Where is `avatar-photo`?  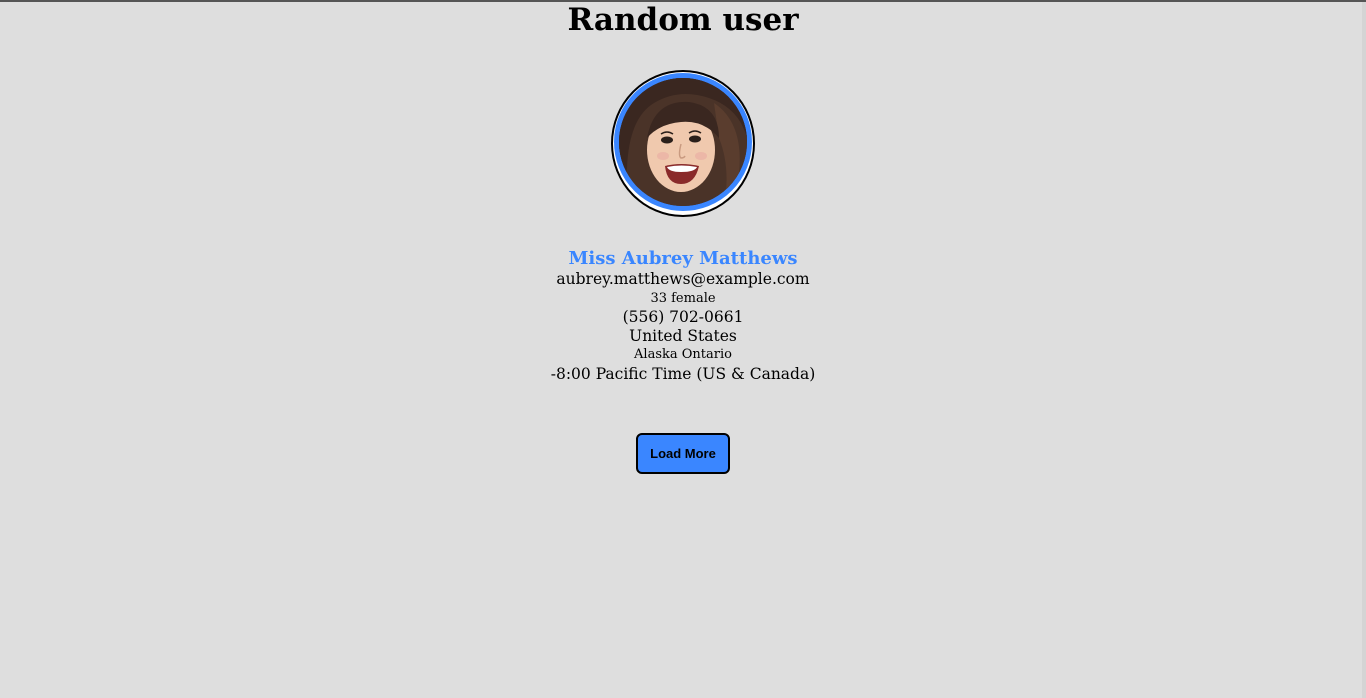
avatar-photo is located at coordinates (683, 142).